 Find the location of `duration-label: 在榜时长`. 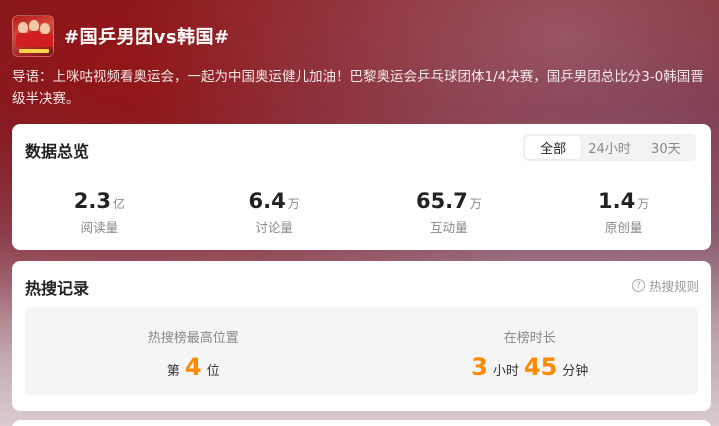

duration-label: 在榜时长 is located at coordinates (529, 338).